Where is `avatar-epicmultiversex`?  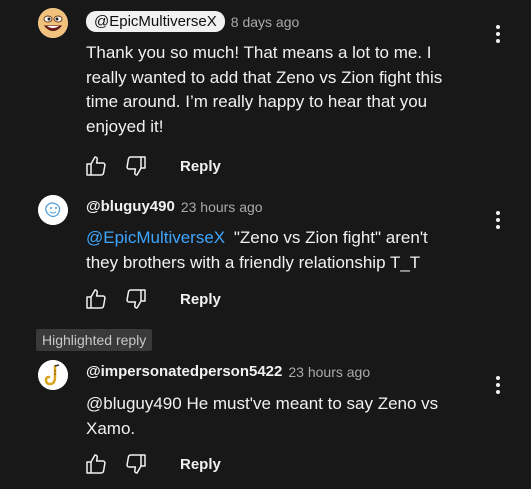
avatar-epicmultiversex is located at coordinates (53, 23).